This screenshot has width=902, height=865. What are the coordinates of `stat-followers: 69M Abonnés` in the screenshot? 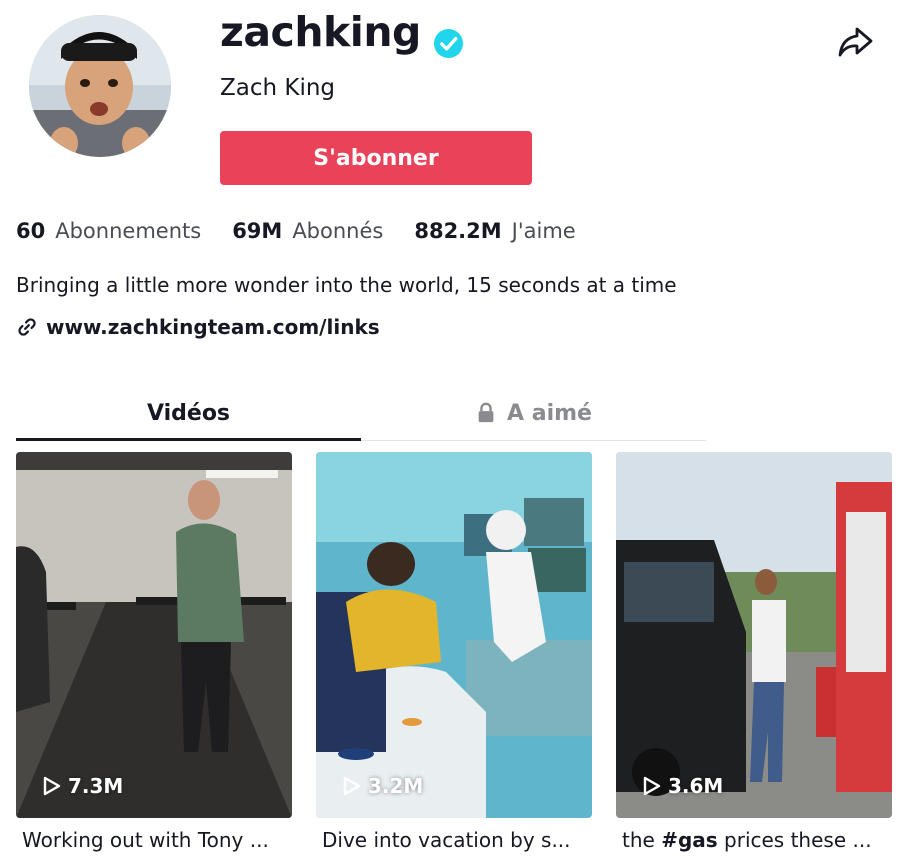 It's located at (307, 231).